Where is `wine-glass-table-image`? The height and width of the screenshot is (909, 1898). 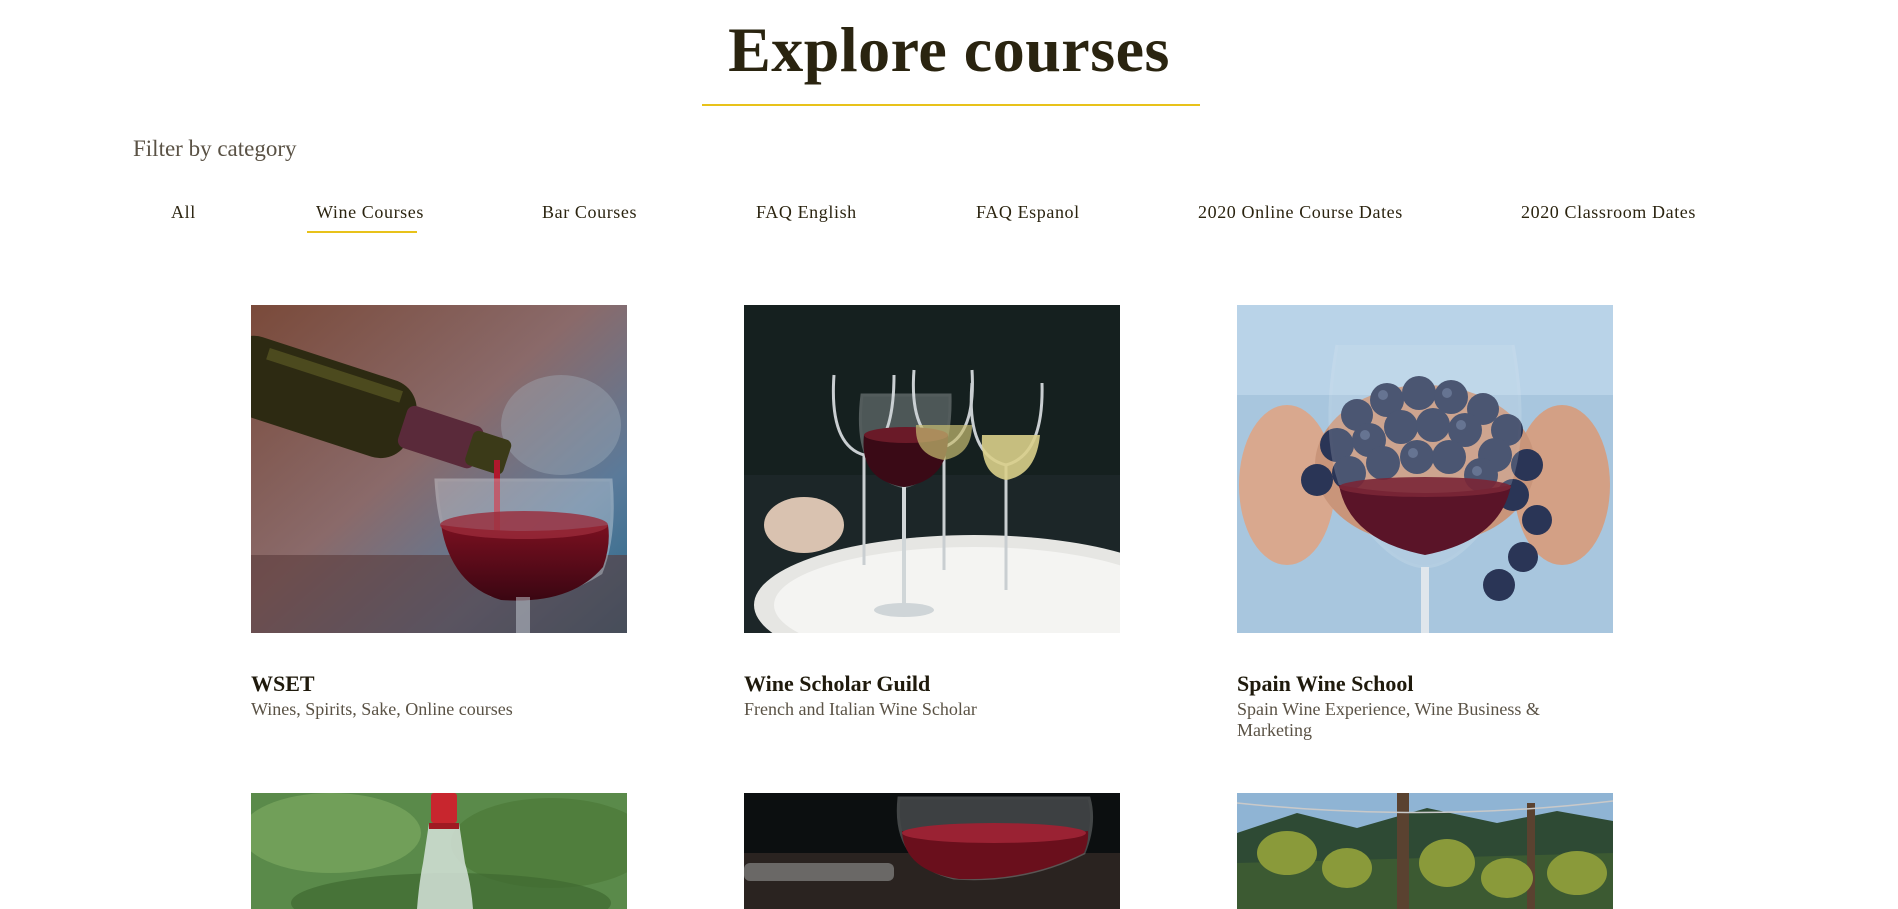 wine-glass-table-image is located at coordinates (932, 851).